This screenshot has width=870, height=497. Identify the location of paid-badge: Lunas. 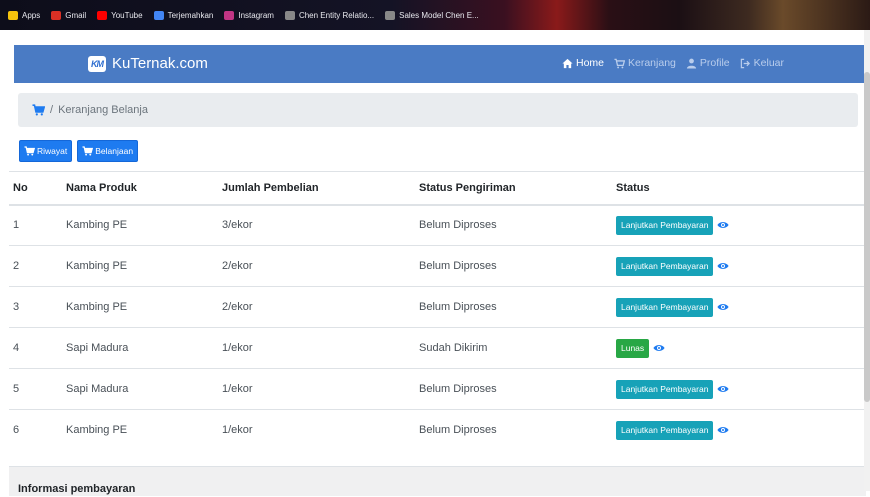
(633, 348).